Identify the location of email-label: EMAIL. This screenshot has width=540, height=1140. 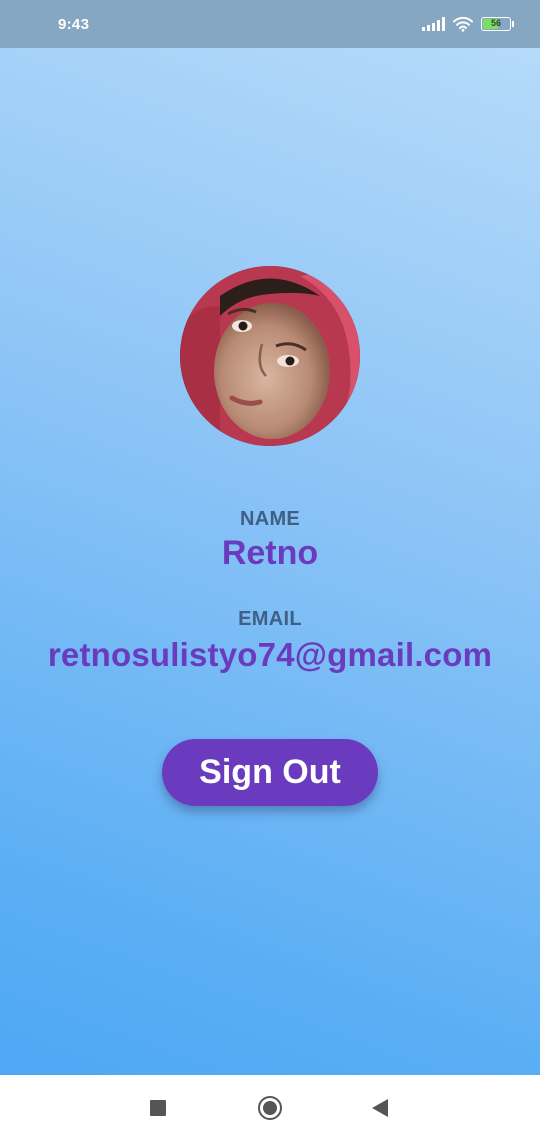
(270, 619).